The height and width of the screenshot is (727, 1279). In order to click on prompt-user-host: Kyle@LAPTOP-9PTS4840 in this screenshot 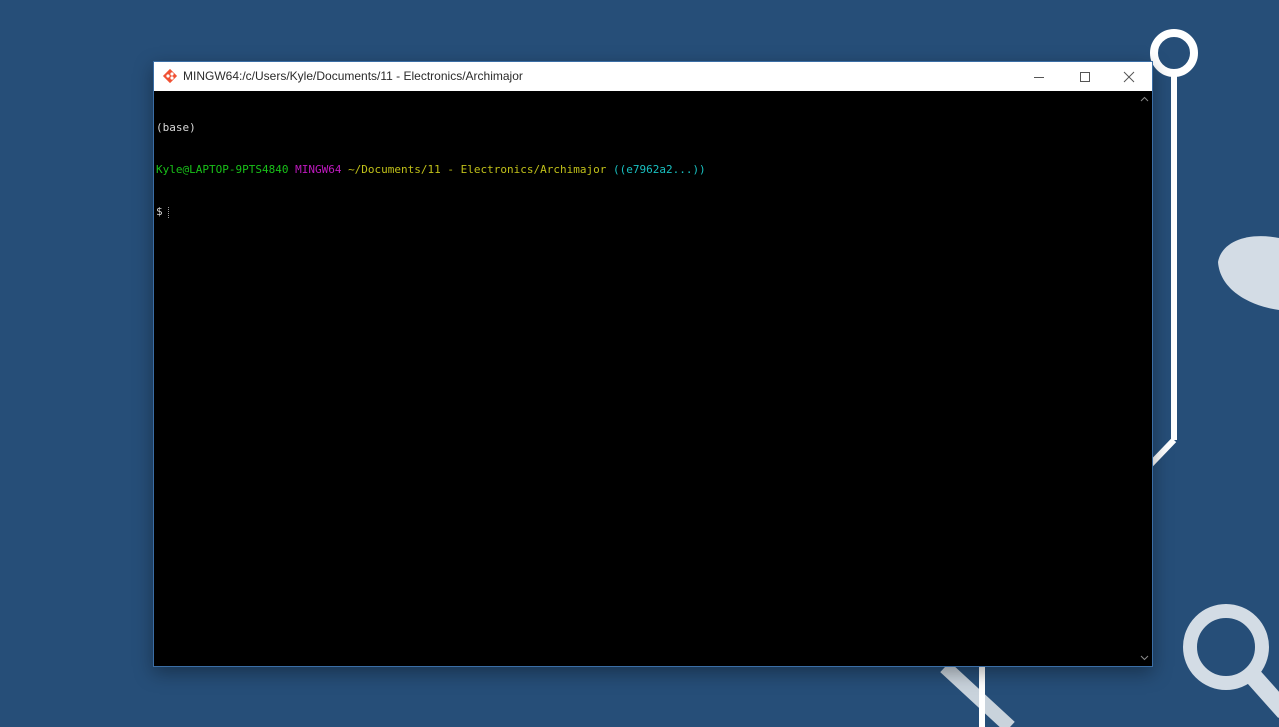, I will do `click(222, 169)`.